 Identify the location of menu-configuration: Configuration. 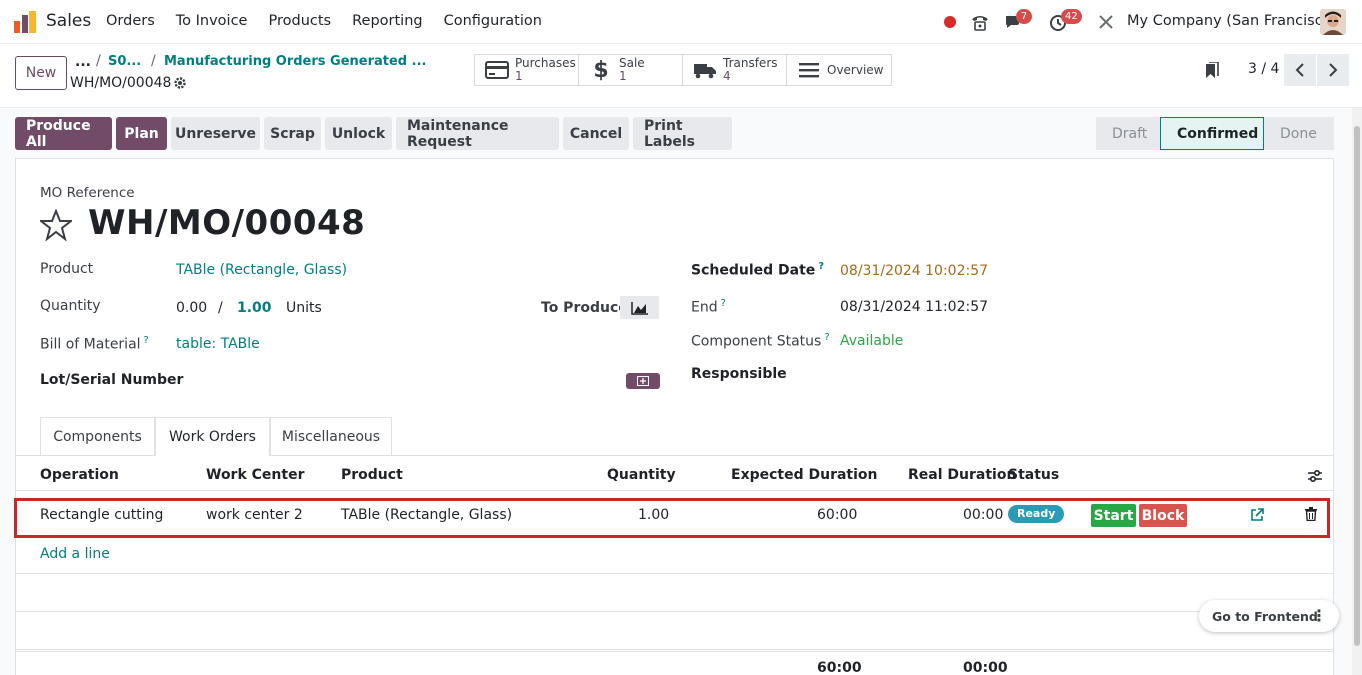
(493, 21).